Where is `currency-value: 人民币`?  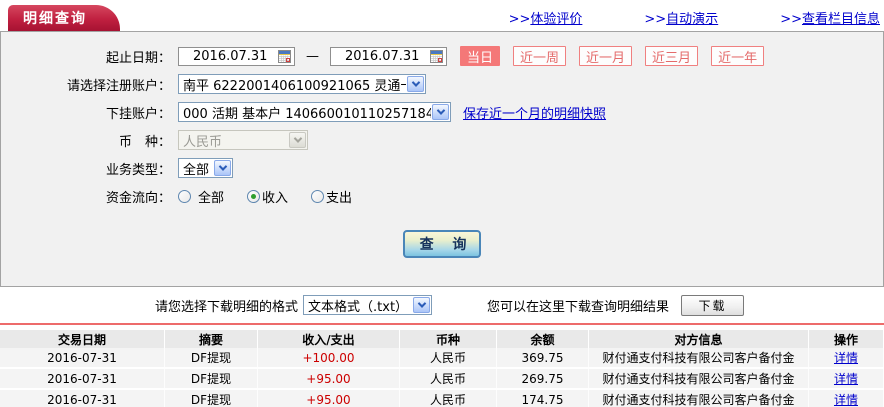
currency-value: 人民币 is located at coordinates (203, 142).